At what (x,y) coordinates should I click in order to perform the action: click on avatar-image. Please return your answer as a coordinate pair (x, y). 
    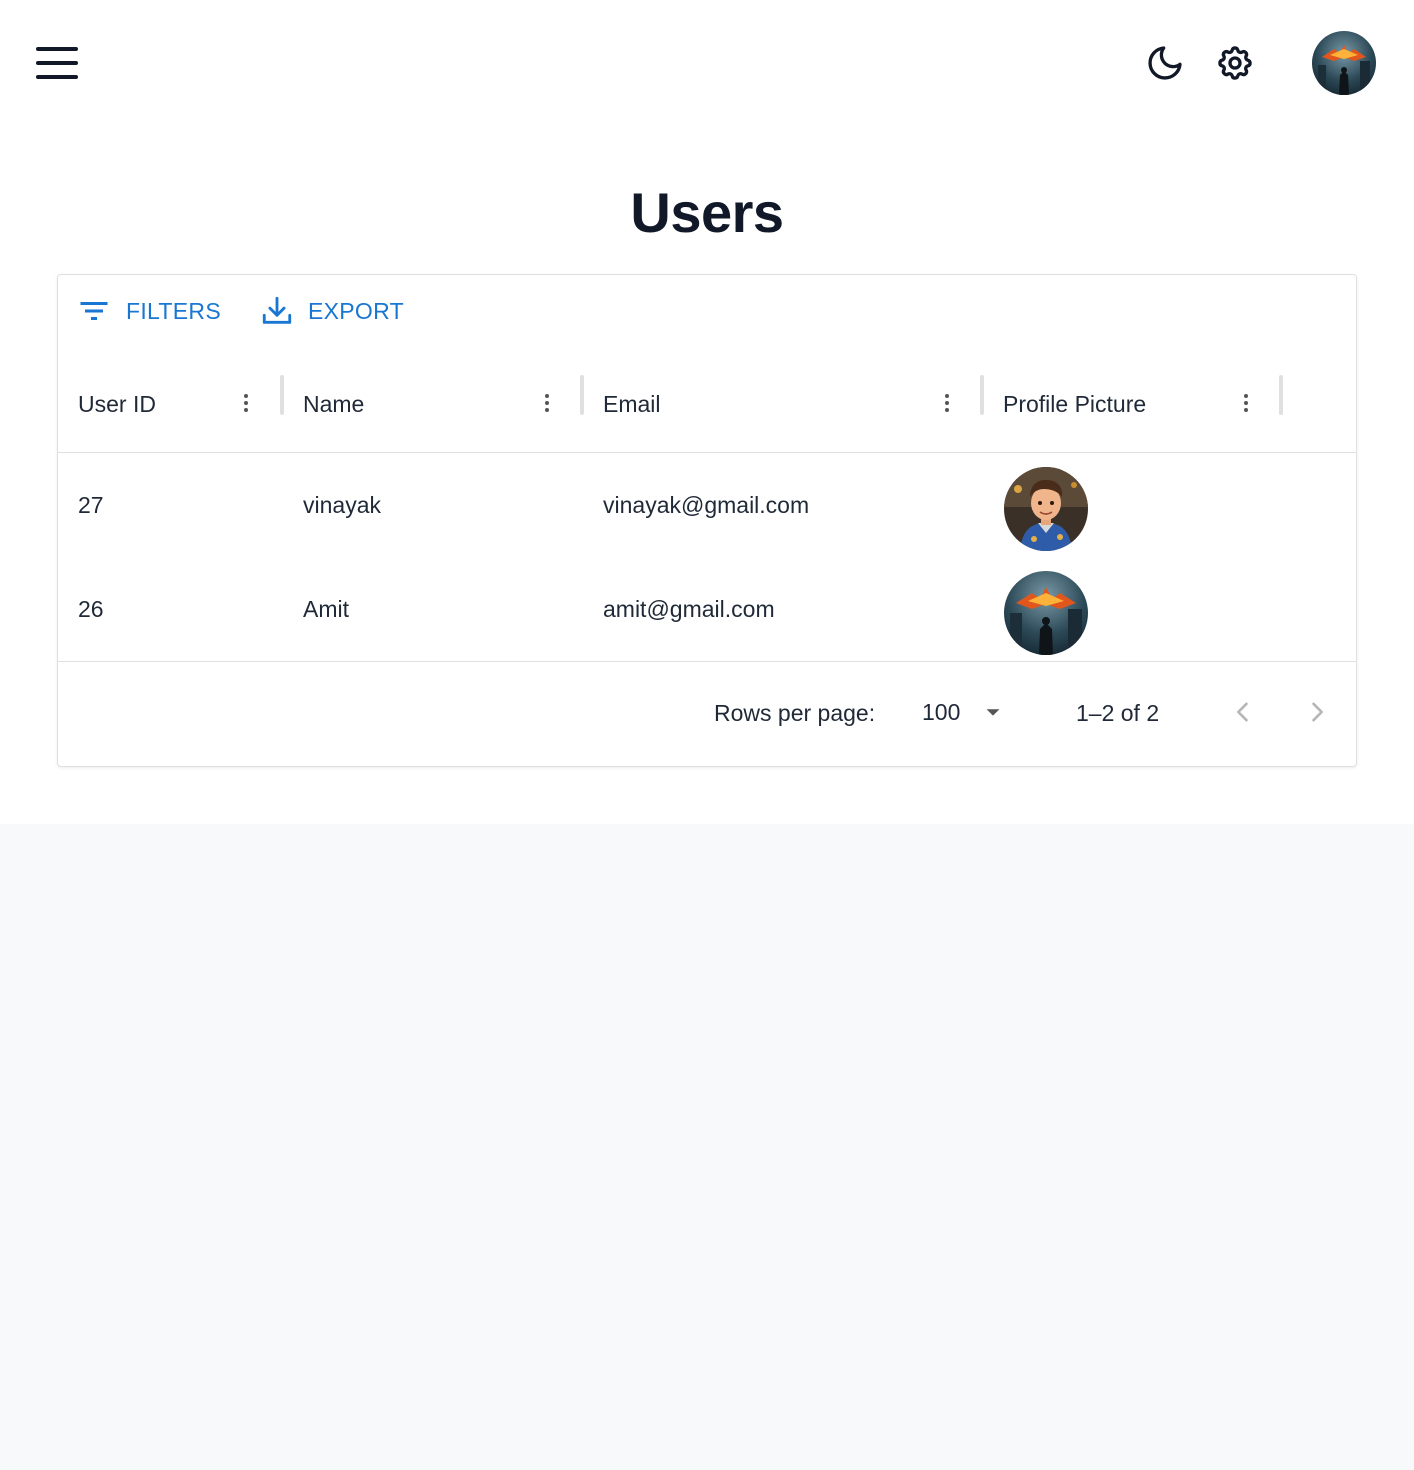
    Looking at the image, I should click on (1344, 63).